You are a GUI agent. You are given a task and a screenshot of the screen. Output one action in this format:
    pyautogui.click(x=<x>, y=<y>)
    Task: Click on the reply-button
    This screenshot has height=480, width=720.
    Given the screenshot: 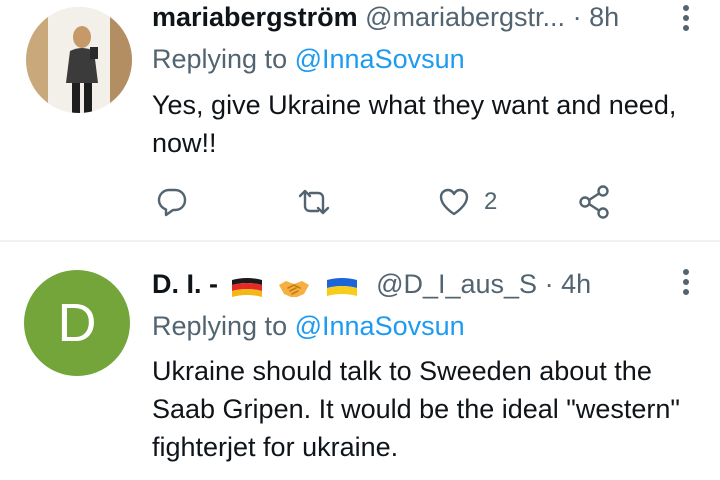 What is the action you would take?
    pyautogui.click(x=172, y=202)
    